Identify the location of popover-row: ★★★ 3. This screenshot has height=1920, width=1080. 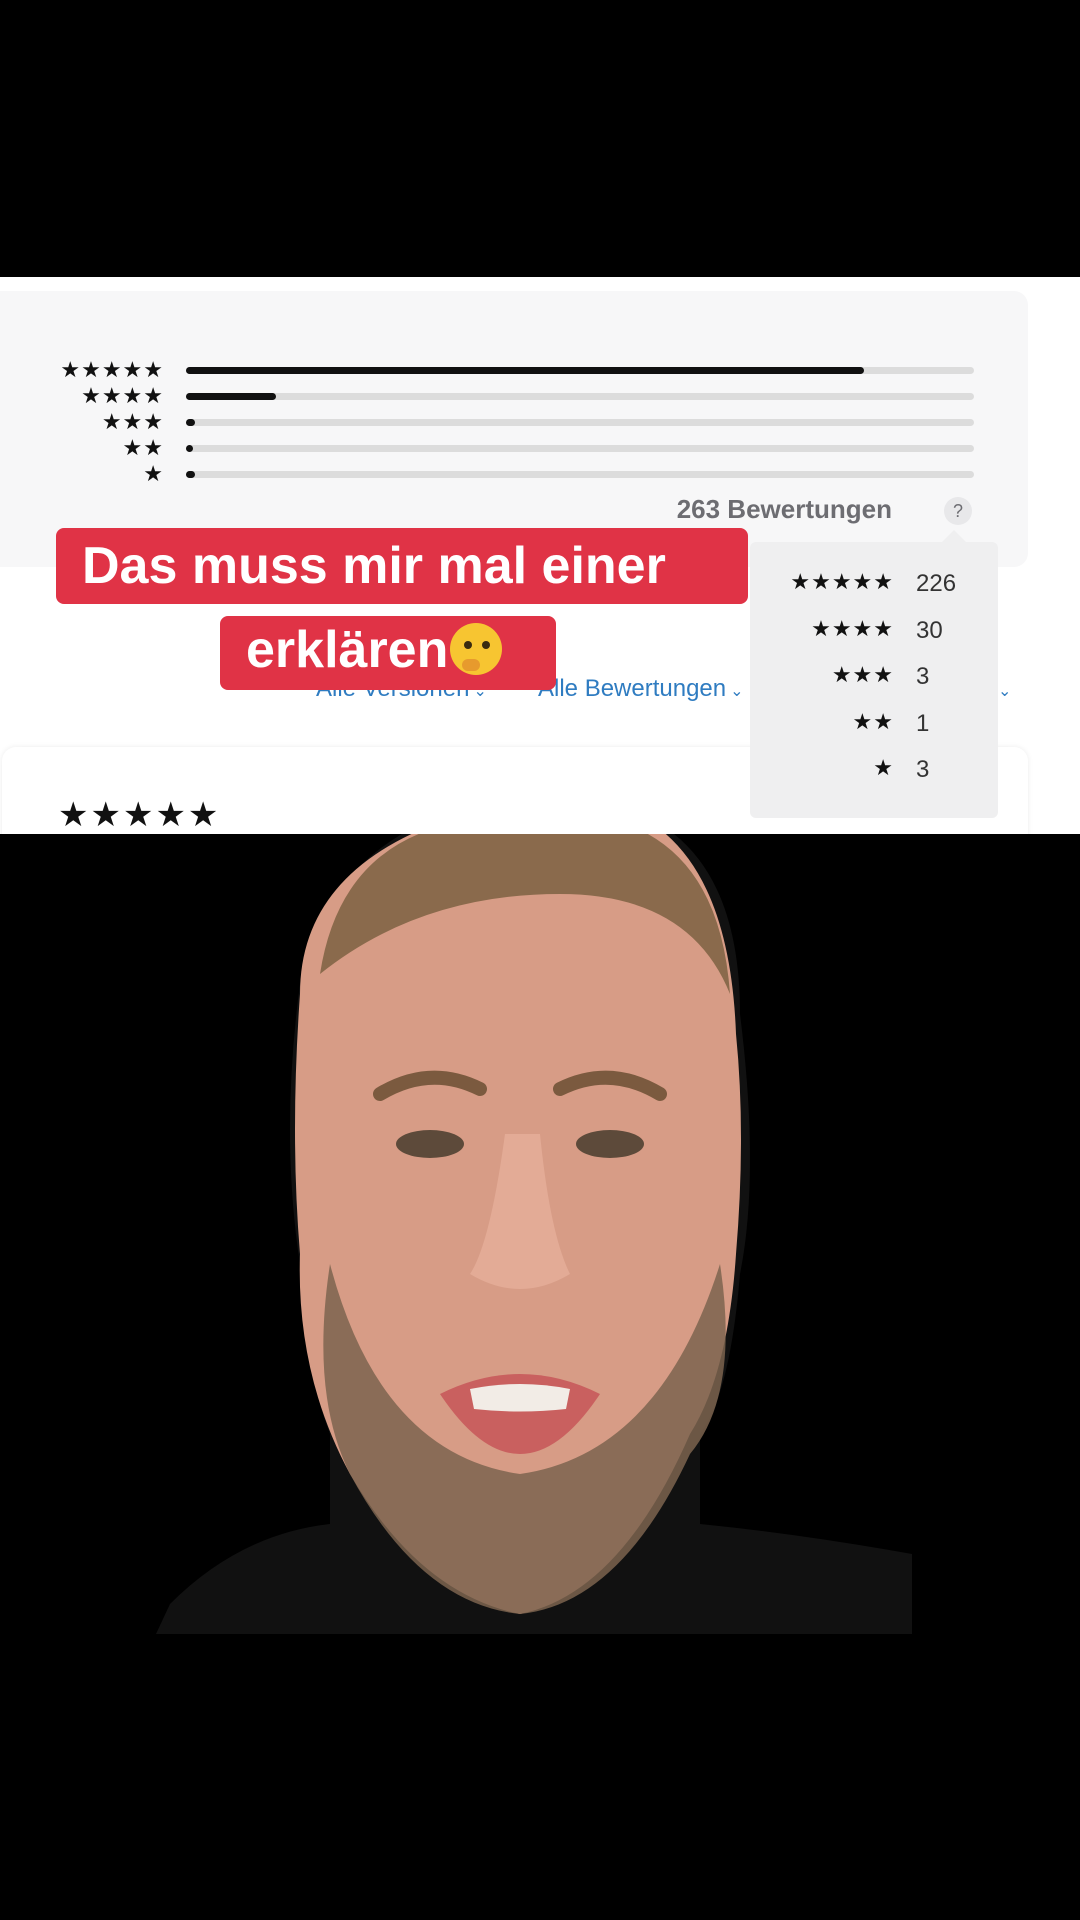
(874, 681).